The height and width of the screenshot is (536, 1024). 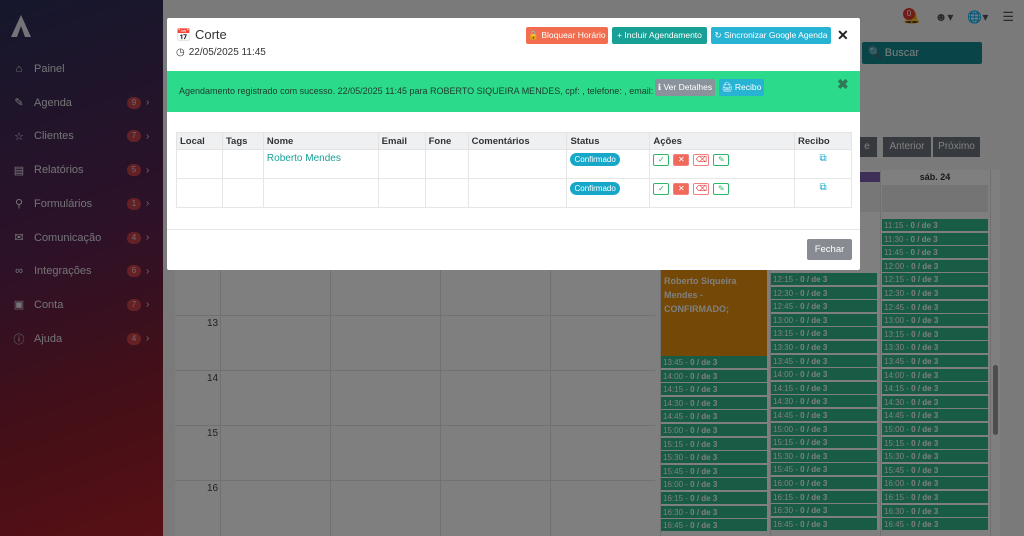 What do you see at coordinates (199, 141) in the screenshot?
I see `column-header: Local` at bounding box center [199, 141].